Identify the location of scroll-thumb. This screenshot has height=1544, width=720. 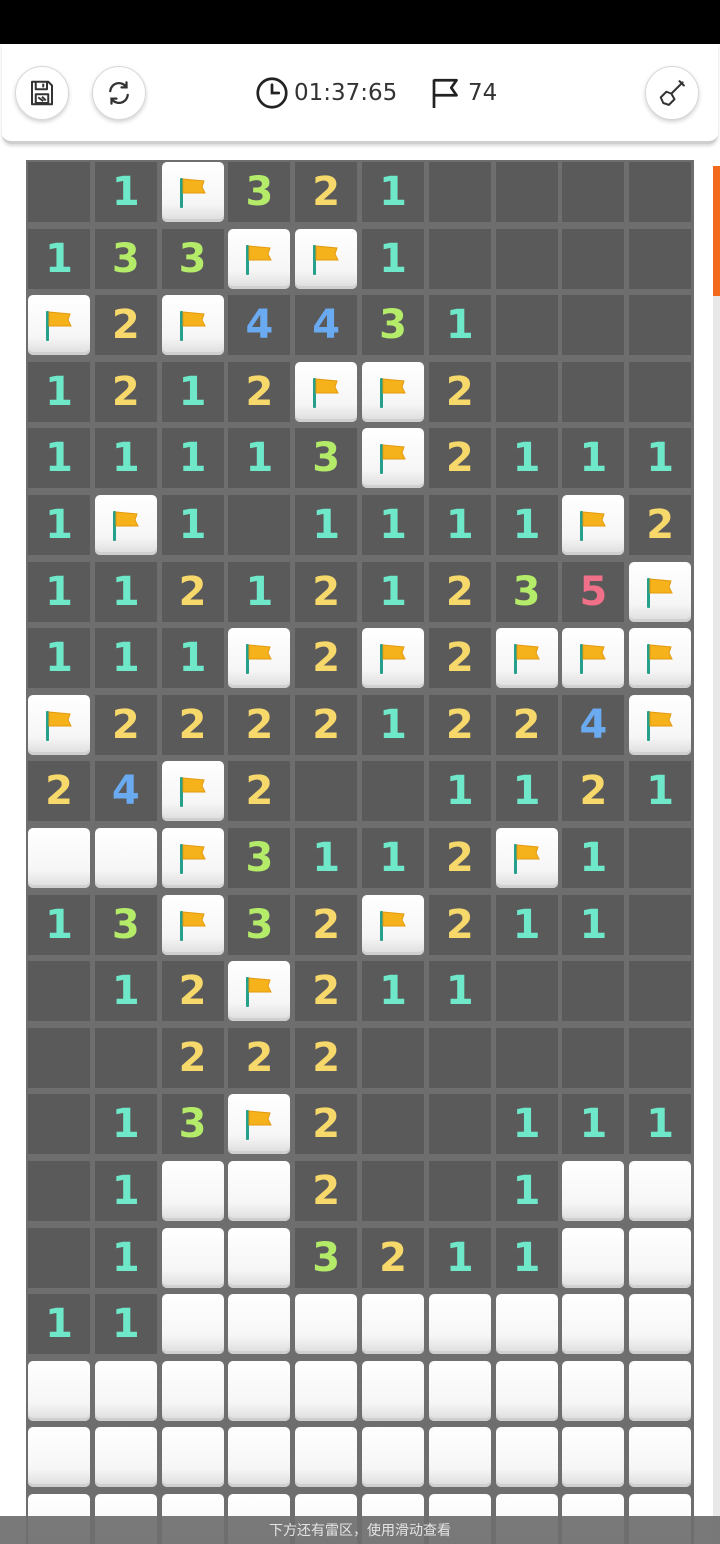
(716, 231).